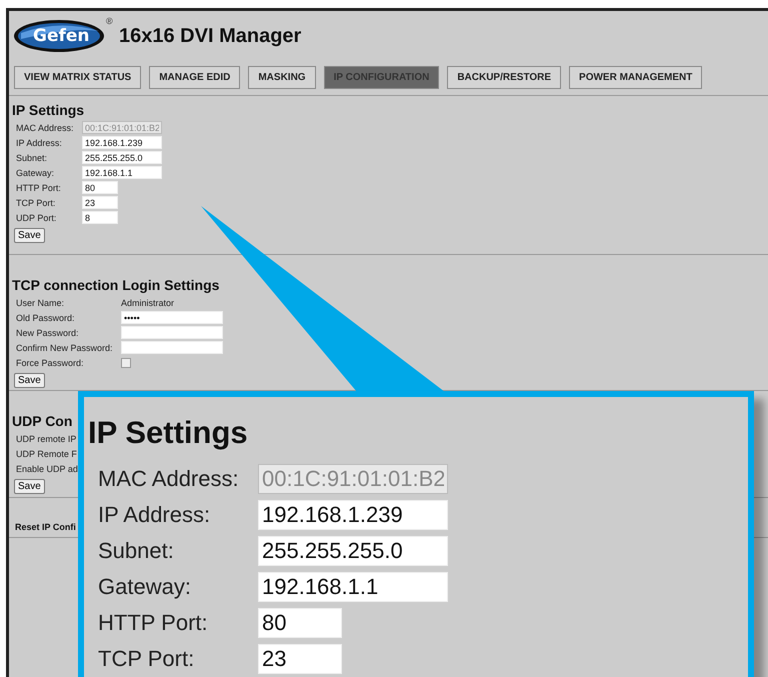 The height and width of the screenshot is (677, 768). Describe the element at coordinates (37, 217) in the screenshot. I see `field-label: UDP Port:` at that location.